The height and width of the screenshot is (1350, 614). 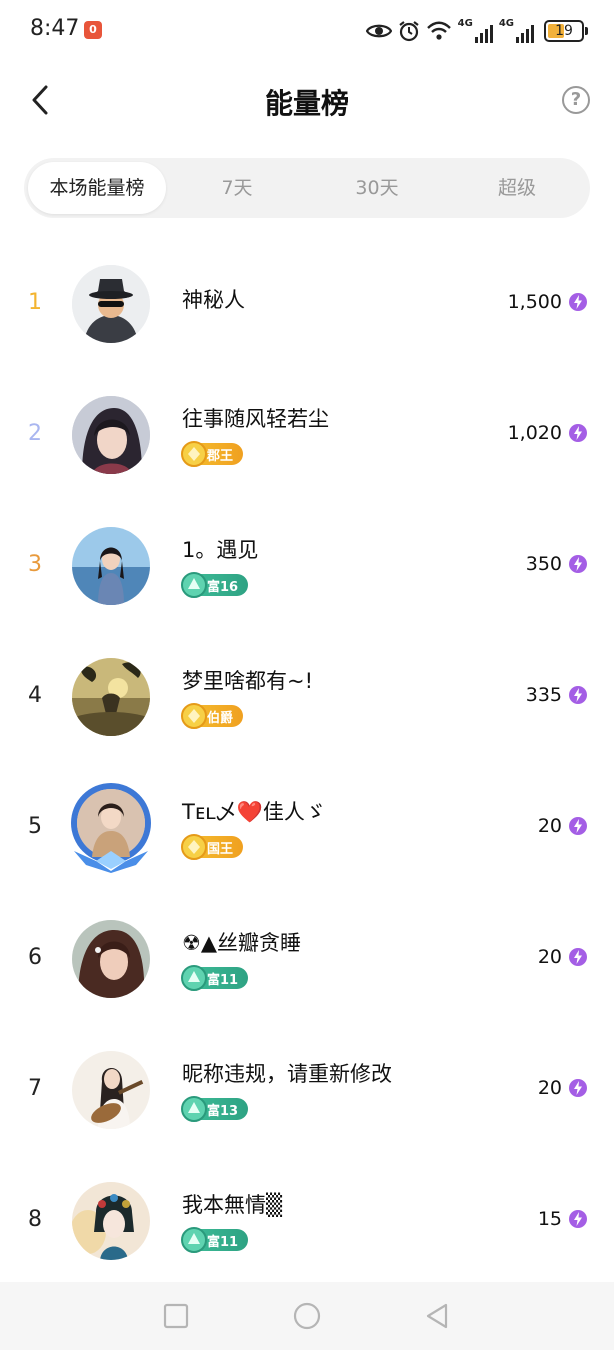 What do you see at coordinates (307, 434) in the screenshot?
I see `ranking-row: 2 往事随风轻若尘 郡王 1,020` at bounding box center [307, 434].